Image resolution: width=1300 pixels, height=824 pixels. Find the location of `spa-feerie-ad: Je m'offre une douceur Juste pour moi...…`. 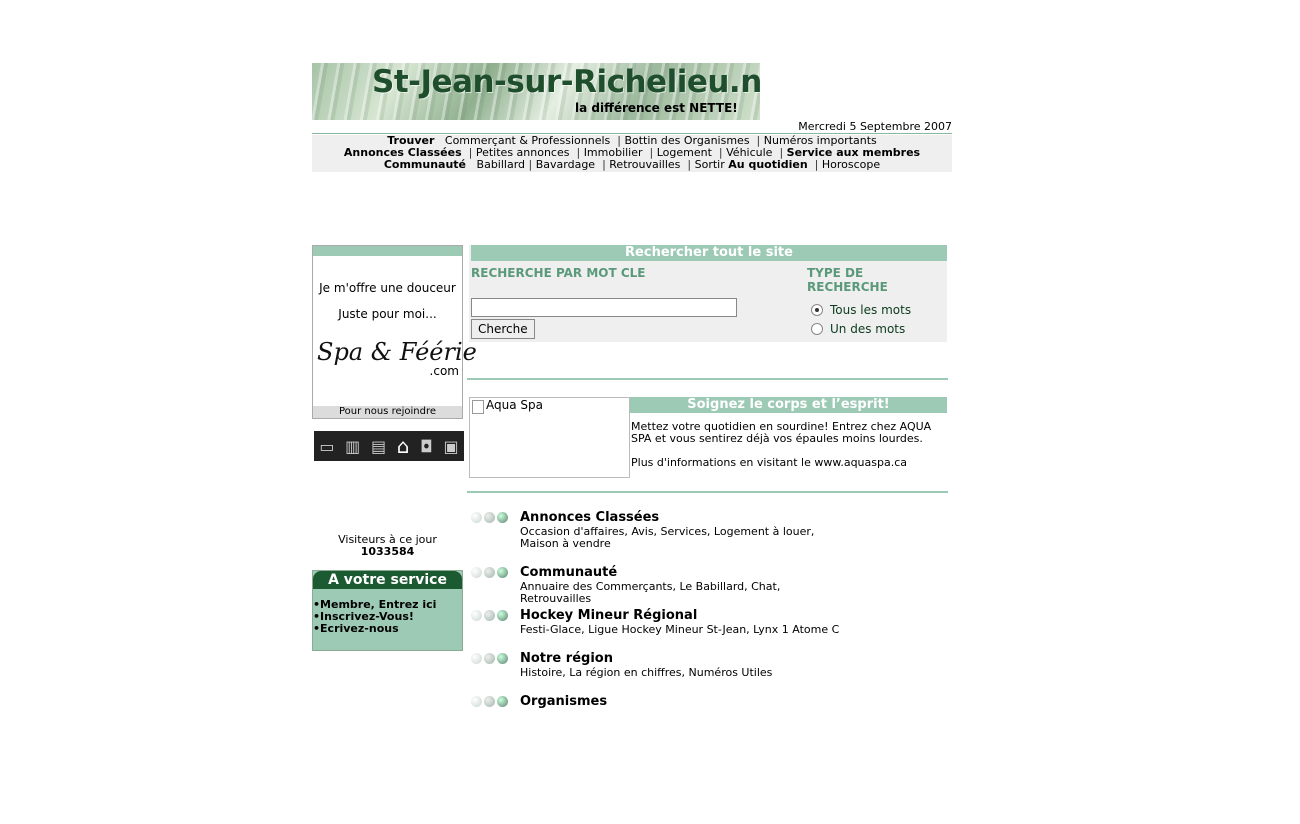

spa-feerie-ad: Je m'offre une douceur Juste pour moi...… is located at coordinates (394, 332).